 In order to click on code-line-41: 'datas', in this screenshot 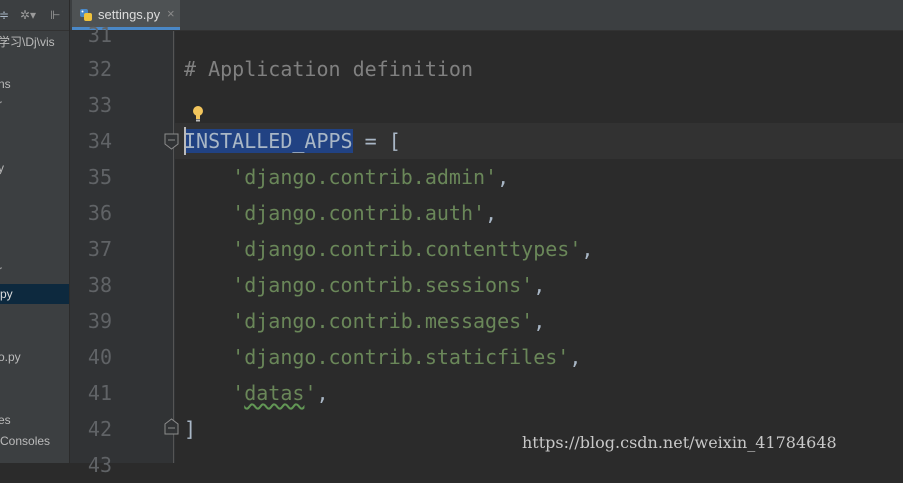, I will do `click(256, 393)`.